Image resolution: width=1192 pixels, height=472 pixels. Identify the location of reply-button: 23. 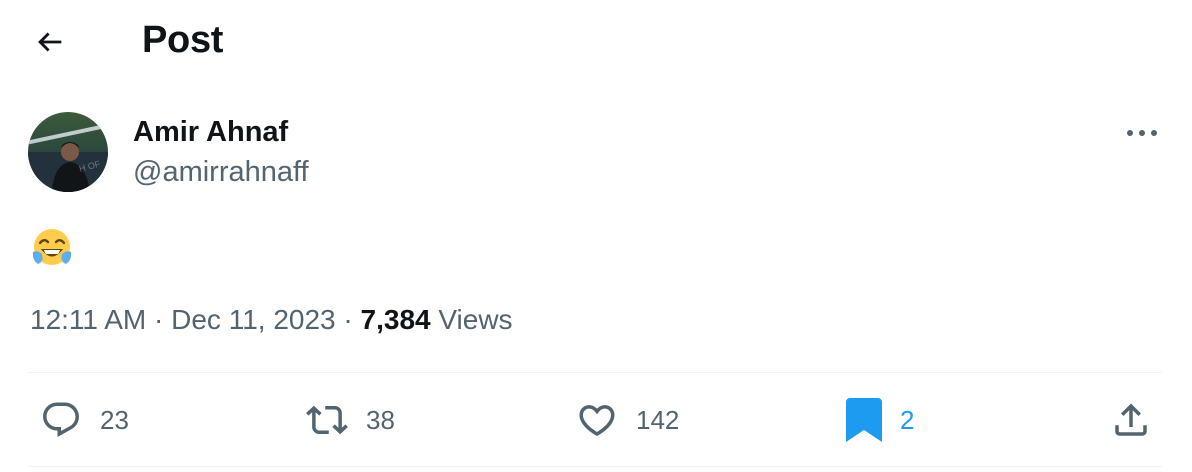
(84, 420).